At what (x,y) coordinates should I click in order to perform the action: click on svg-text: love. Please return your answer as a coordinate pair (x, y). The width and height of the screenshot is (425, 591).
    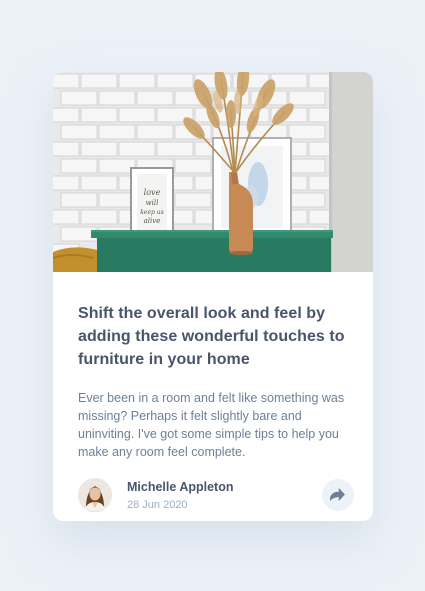
    Looking at the image, I should click on (152, 192).